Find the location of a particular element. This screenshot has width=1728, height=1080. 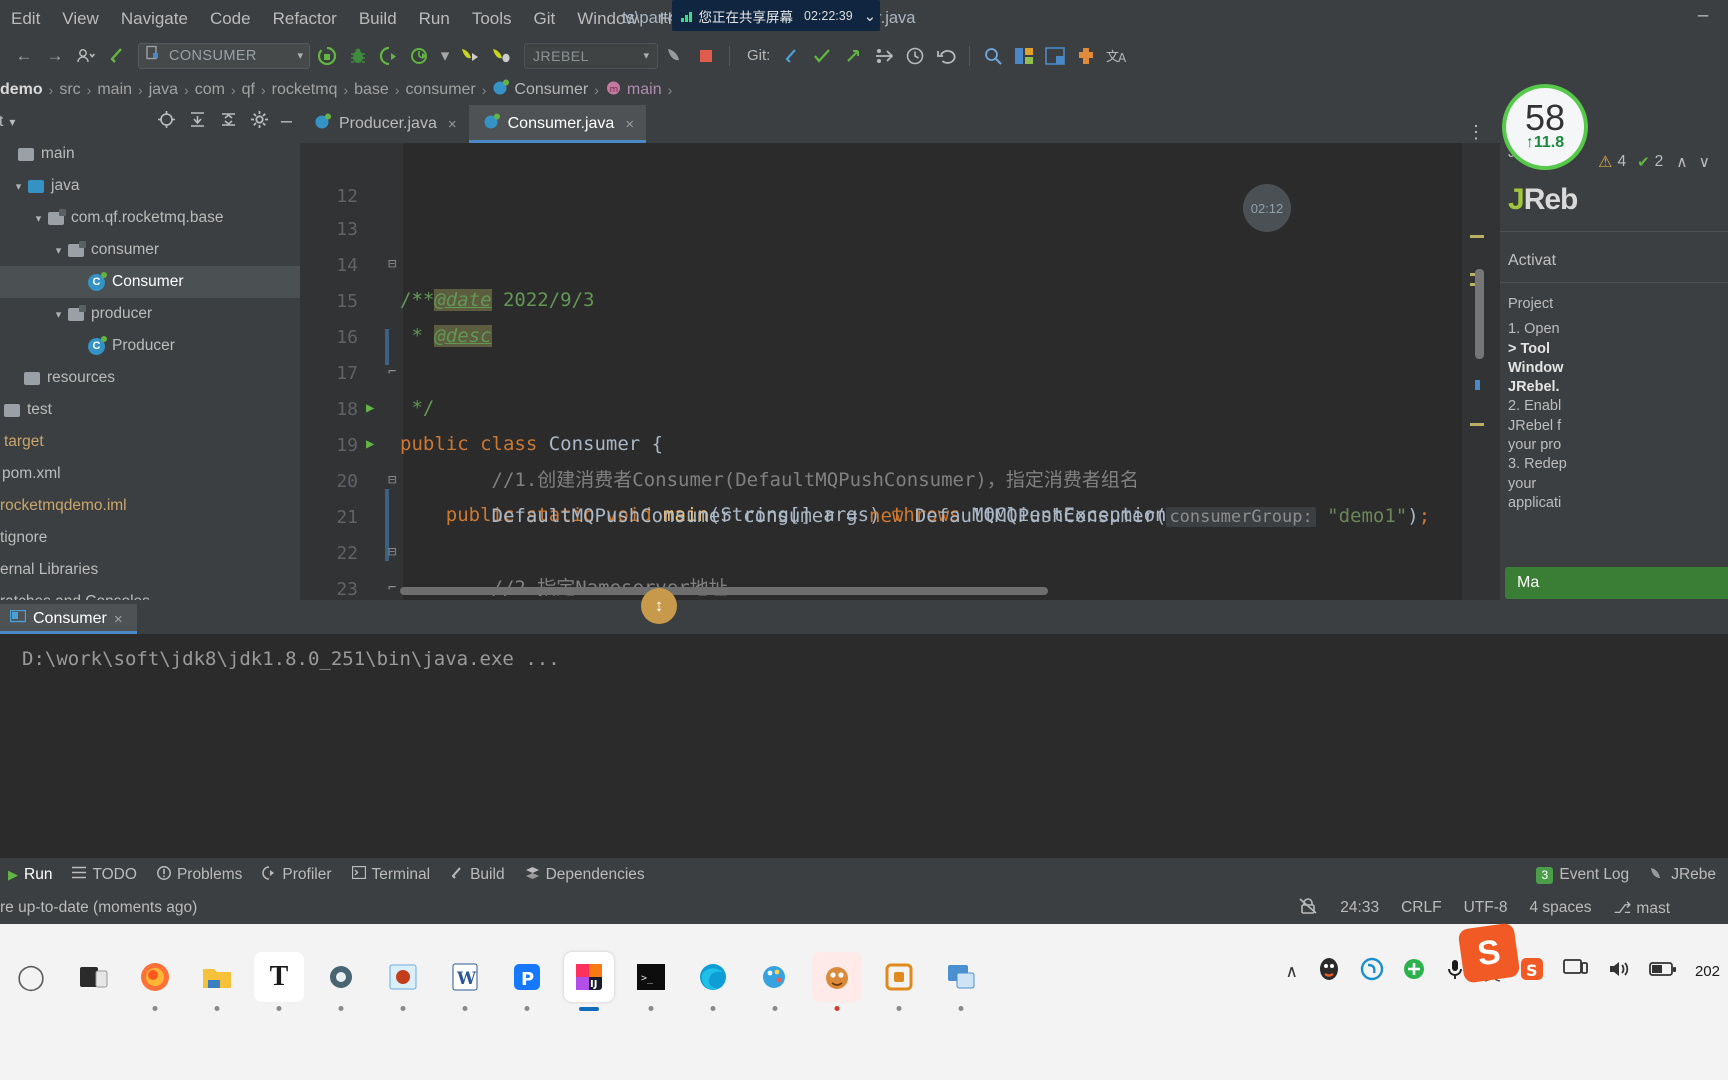

git-update-icon is located at coordinates (791, 56).